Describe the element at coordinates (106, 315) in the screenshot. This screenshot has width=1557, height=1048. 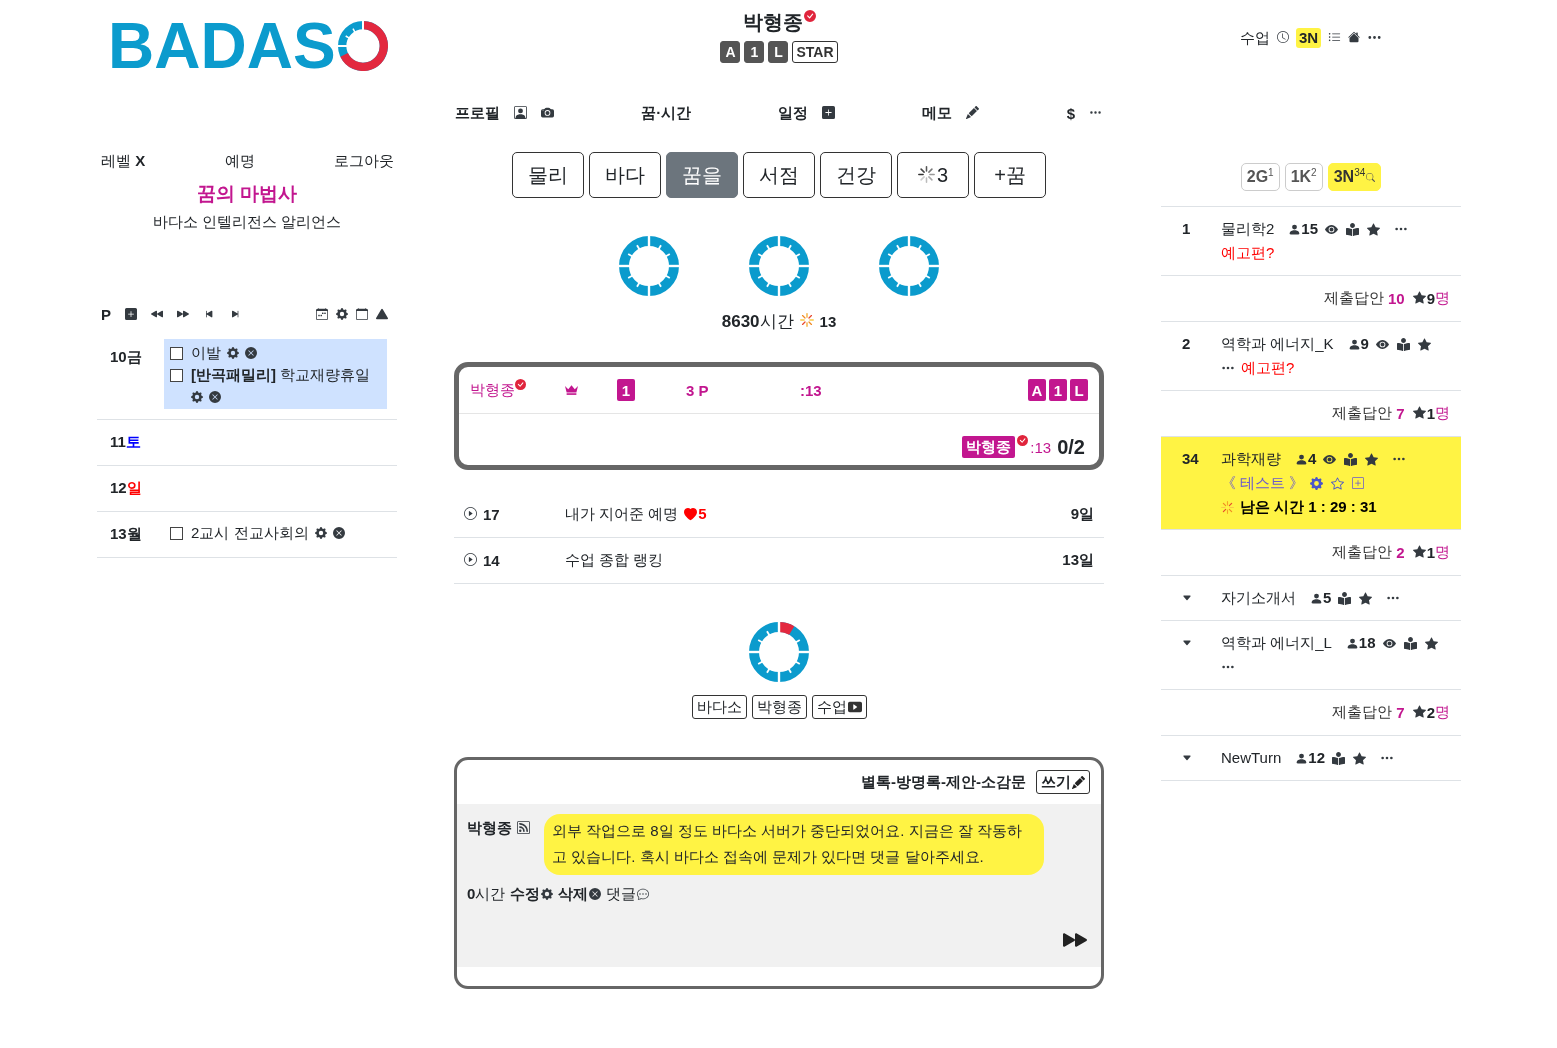
I see `toolbar-label: P` at that location.